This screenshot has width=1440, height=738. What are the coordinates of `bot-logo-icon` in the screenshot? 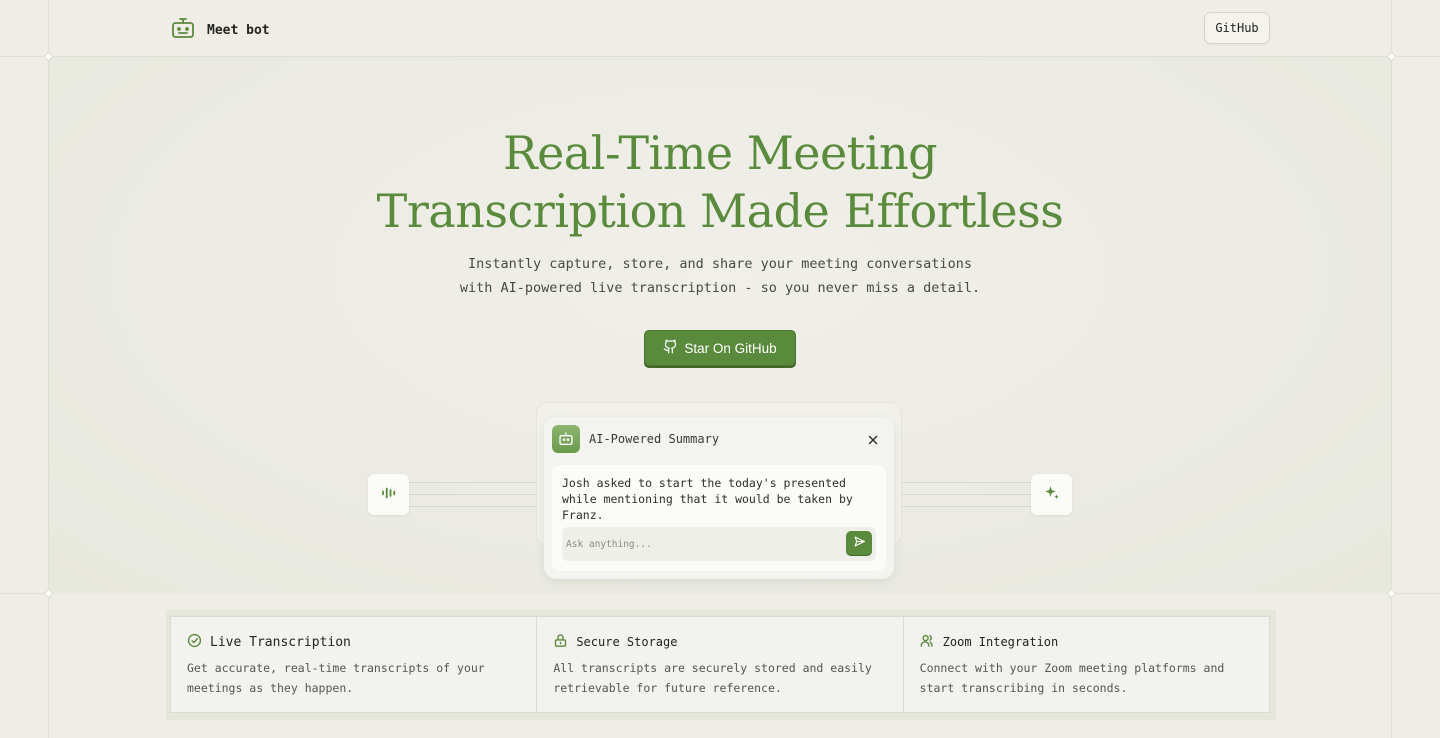 It's located at (566, 439).